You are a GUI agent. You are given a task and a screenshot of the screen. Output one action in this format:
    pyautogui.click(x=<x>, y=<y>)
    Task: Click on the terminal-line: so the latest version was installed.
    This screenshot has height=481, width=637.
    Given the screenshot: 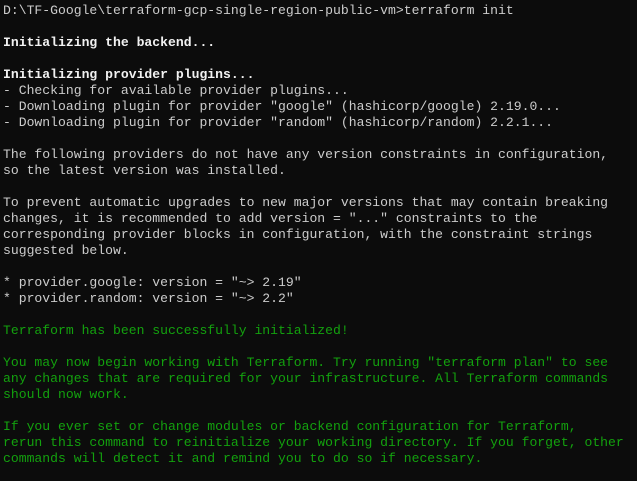 What is the action you would take?
    pyautogui.click(x=144, y=170)
    